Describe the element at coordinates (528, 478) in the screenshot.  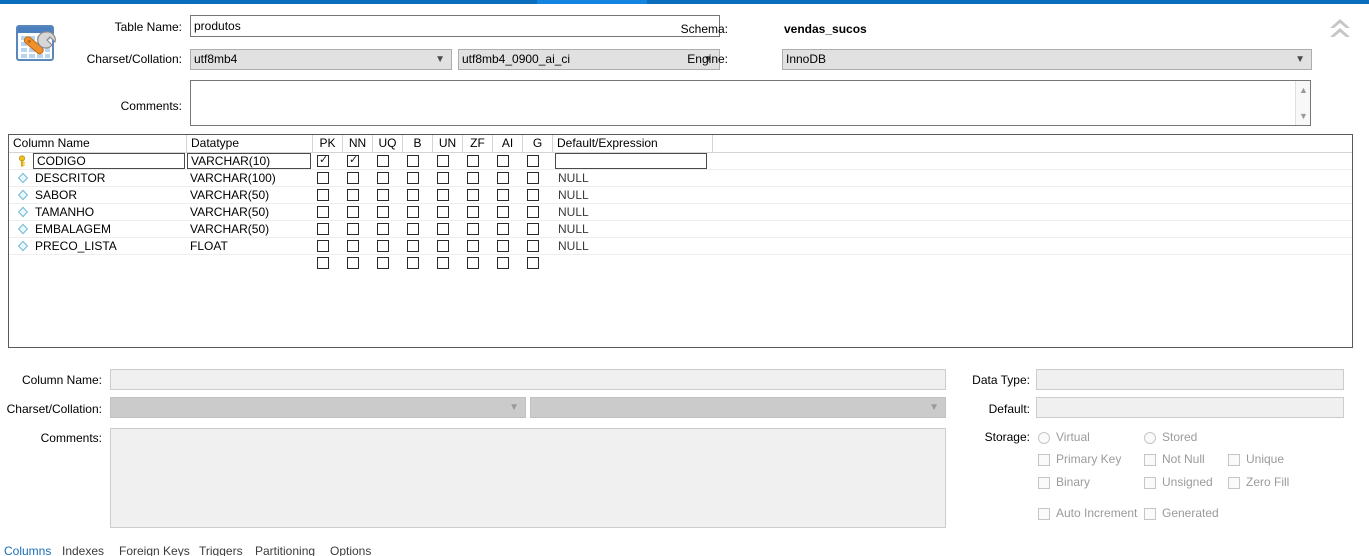
I see `detail-comments-textarea` at that location.